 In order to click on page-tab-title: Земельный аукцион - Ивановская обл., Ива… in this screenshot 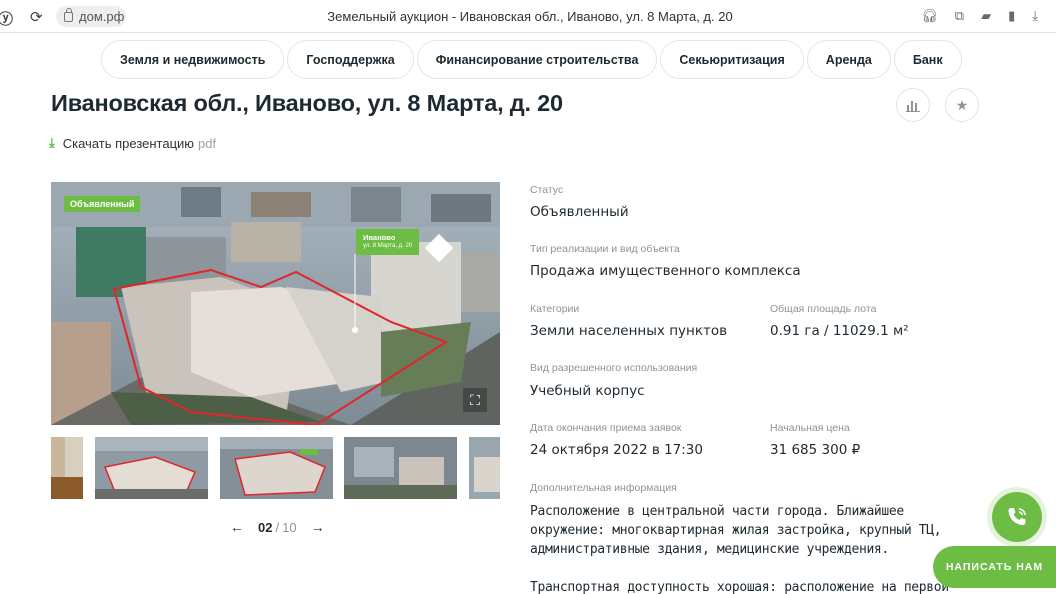, I will do `click(530, 16)`.